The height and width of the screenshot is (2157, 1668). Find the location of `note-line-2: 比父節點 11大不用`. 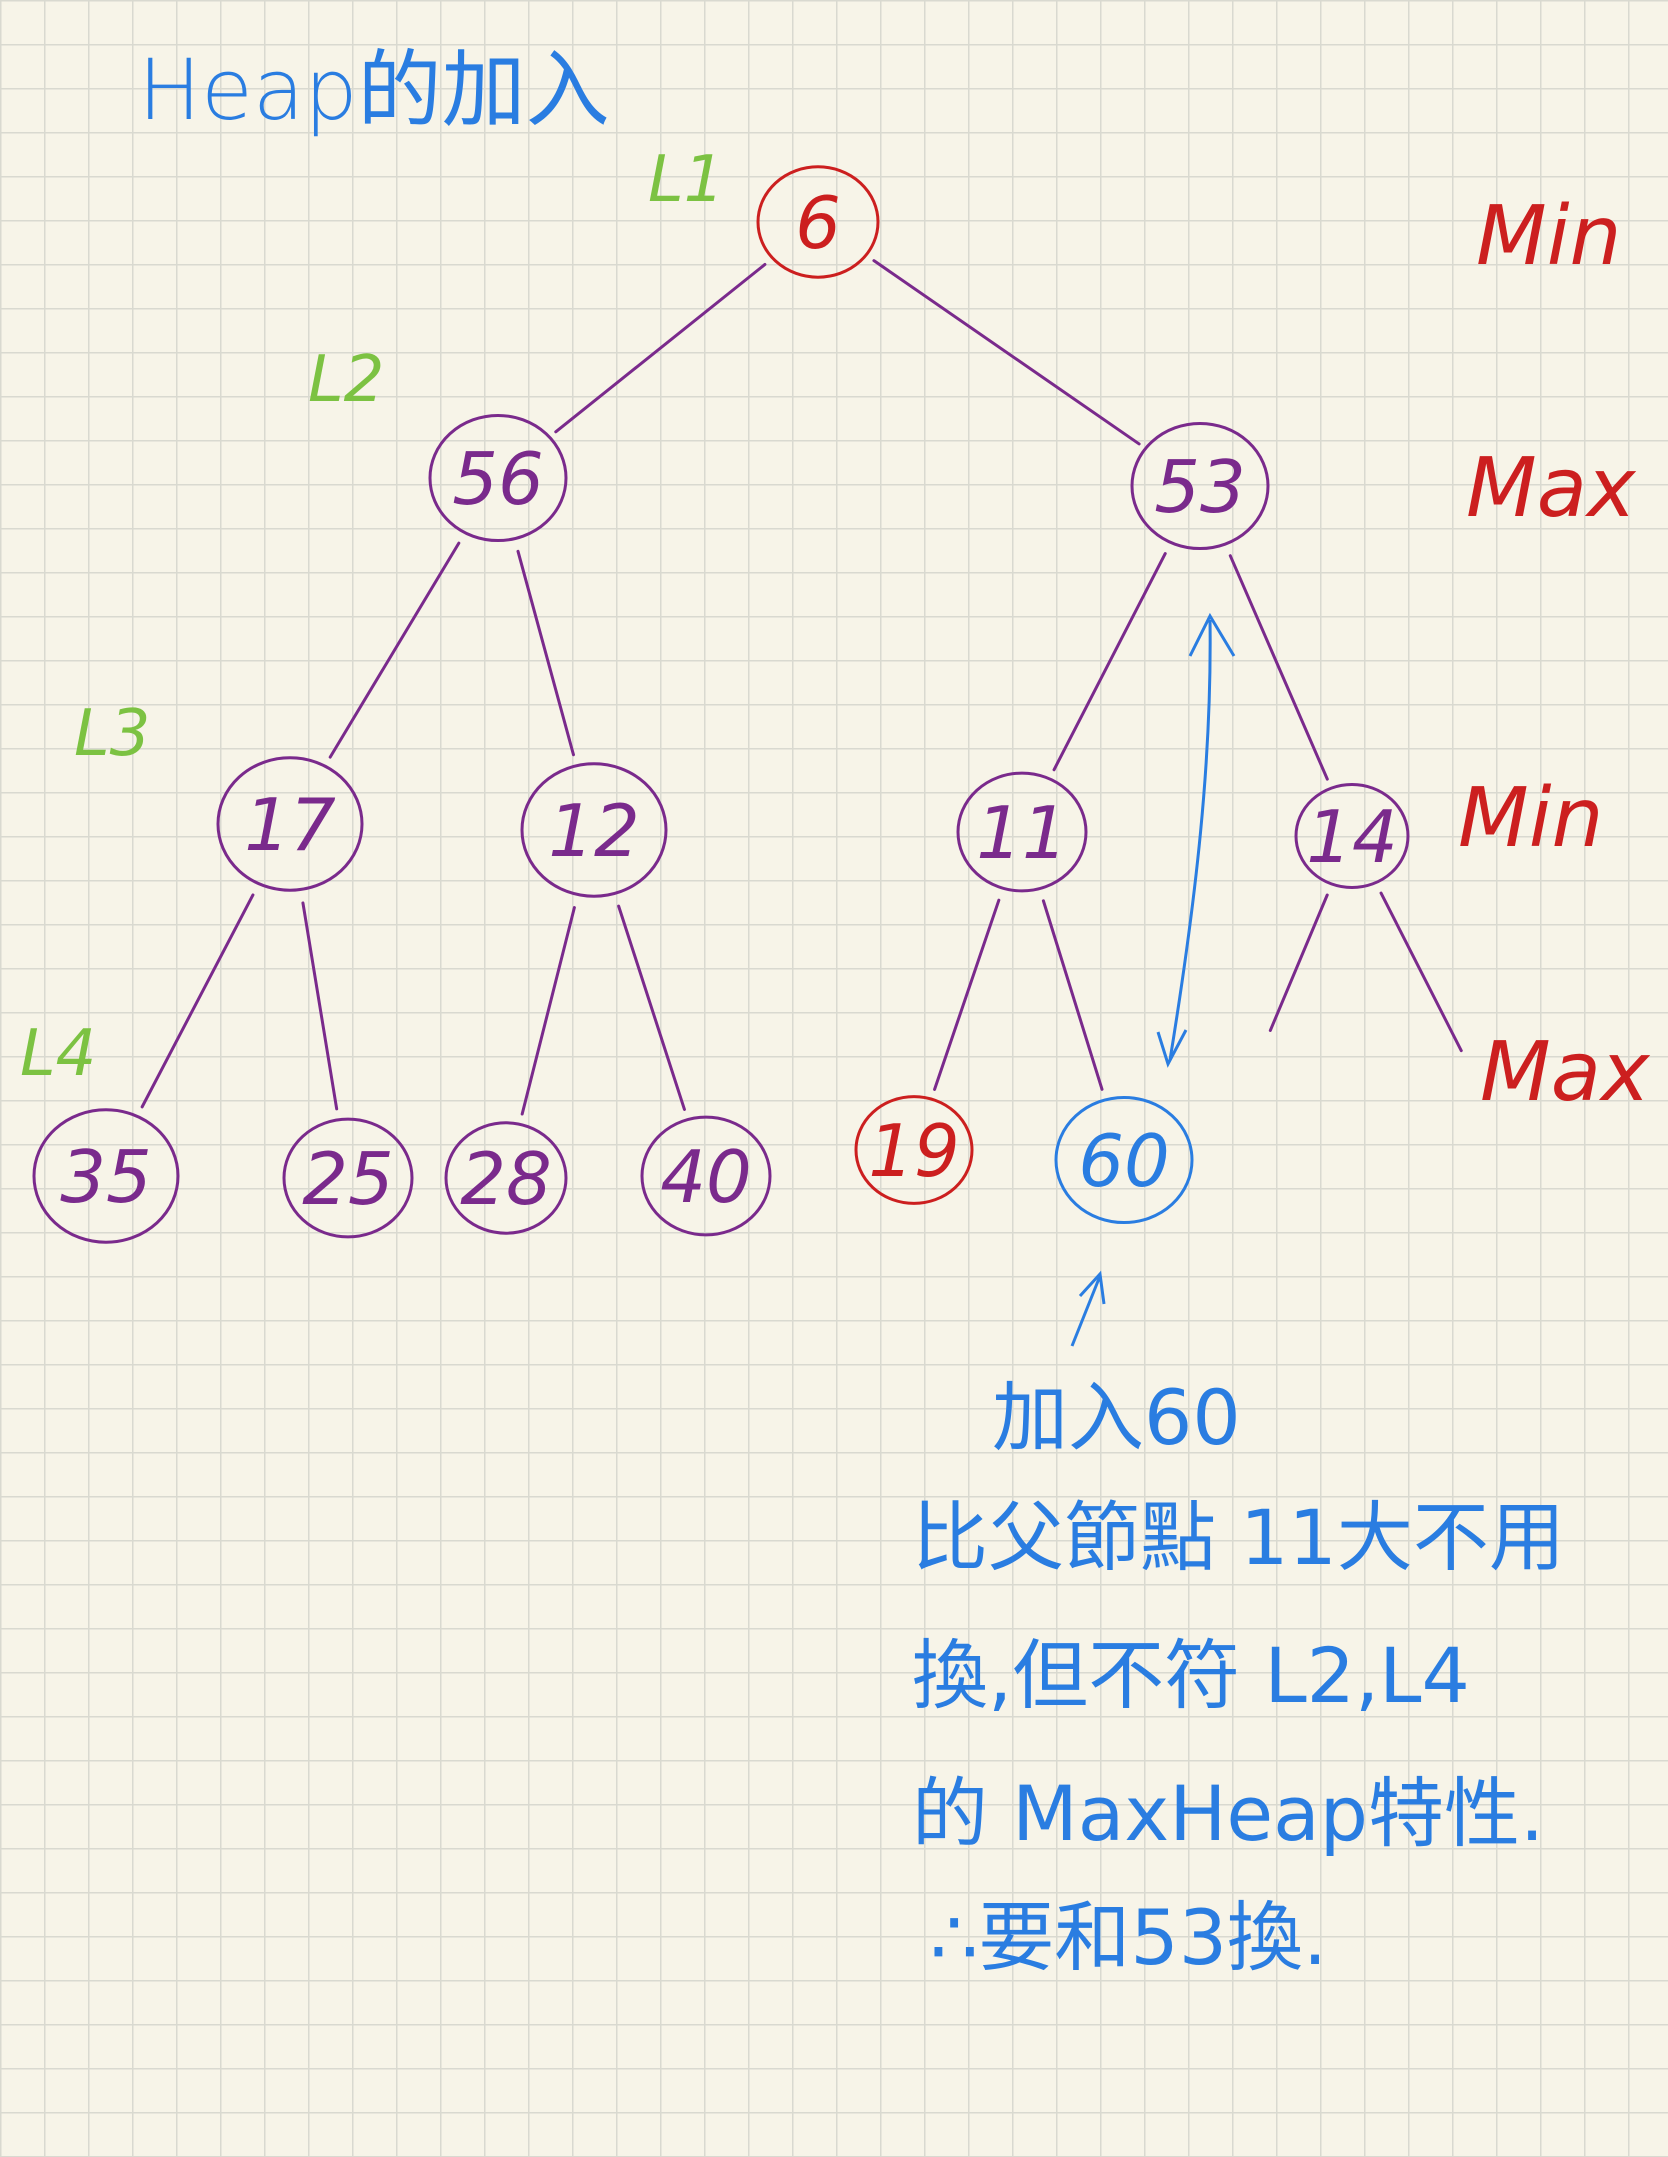

note-line-2: 比父節點 11大不用 is located at coordinates (1238, 1537).